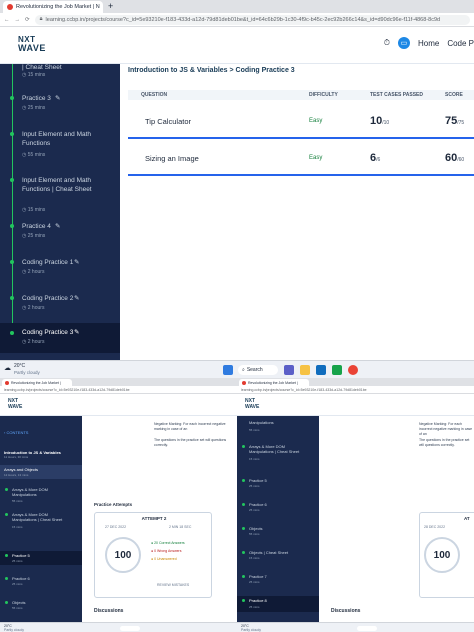  I want to click on code-link: Code P, so click(460, 43).